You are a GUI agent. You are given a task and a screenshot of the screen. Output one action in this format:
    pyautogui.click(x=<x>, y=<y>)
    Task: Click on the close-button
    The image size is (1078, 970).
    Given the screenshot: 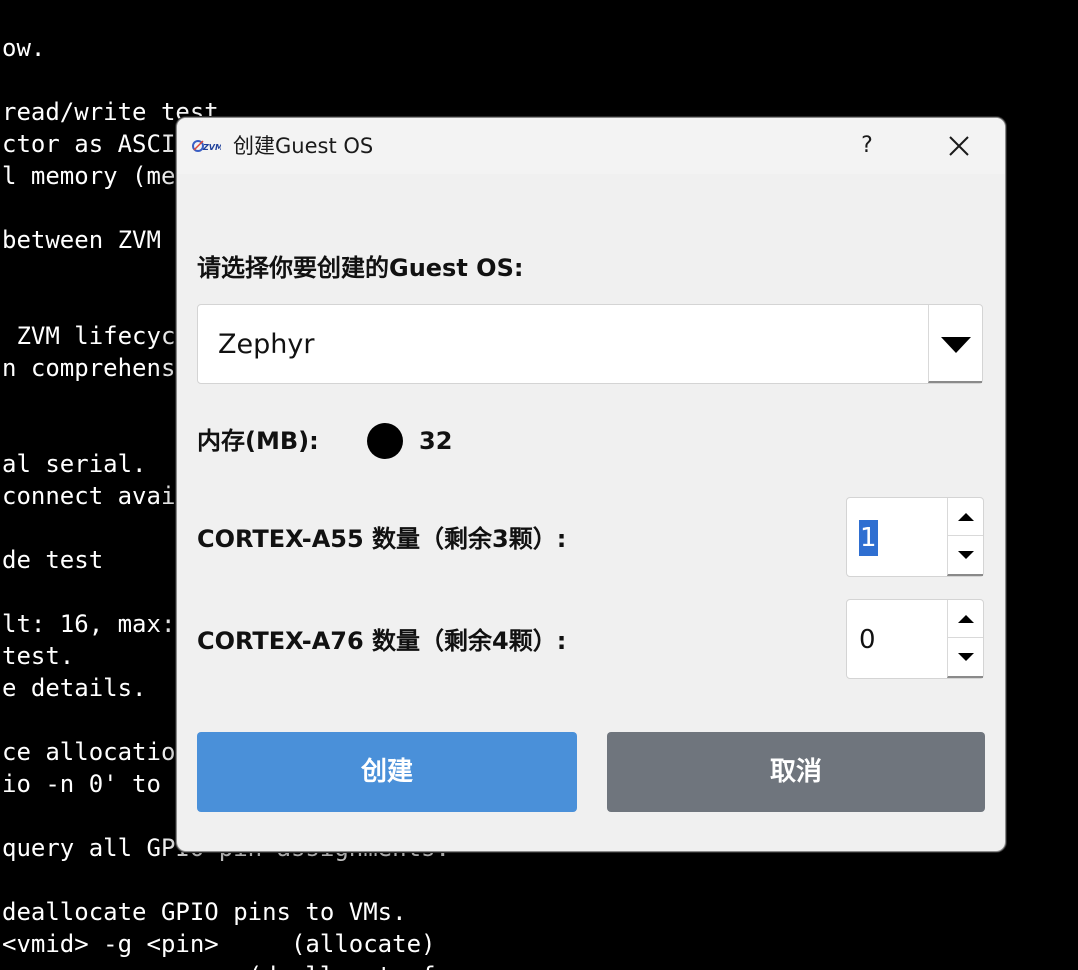 What is the action you would take?
    pyautogui.click(x=959, y=146)
    